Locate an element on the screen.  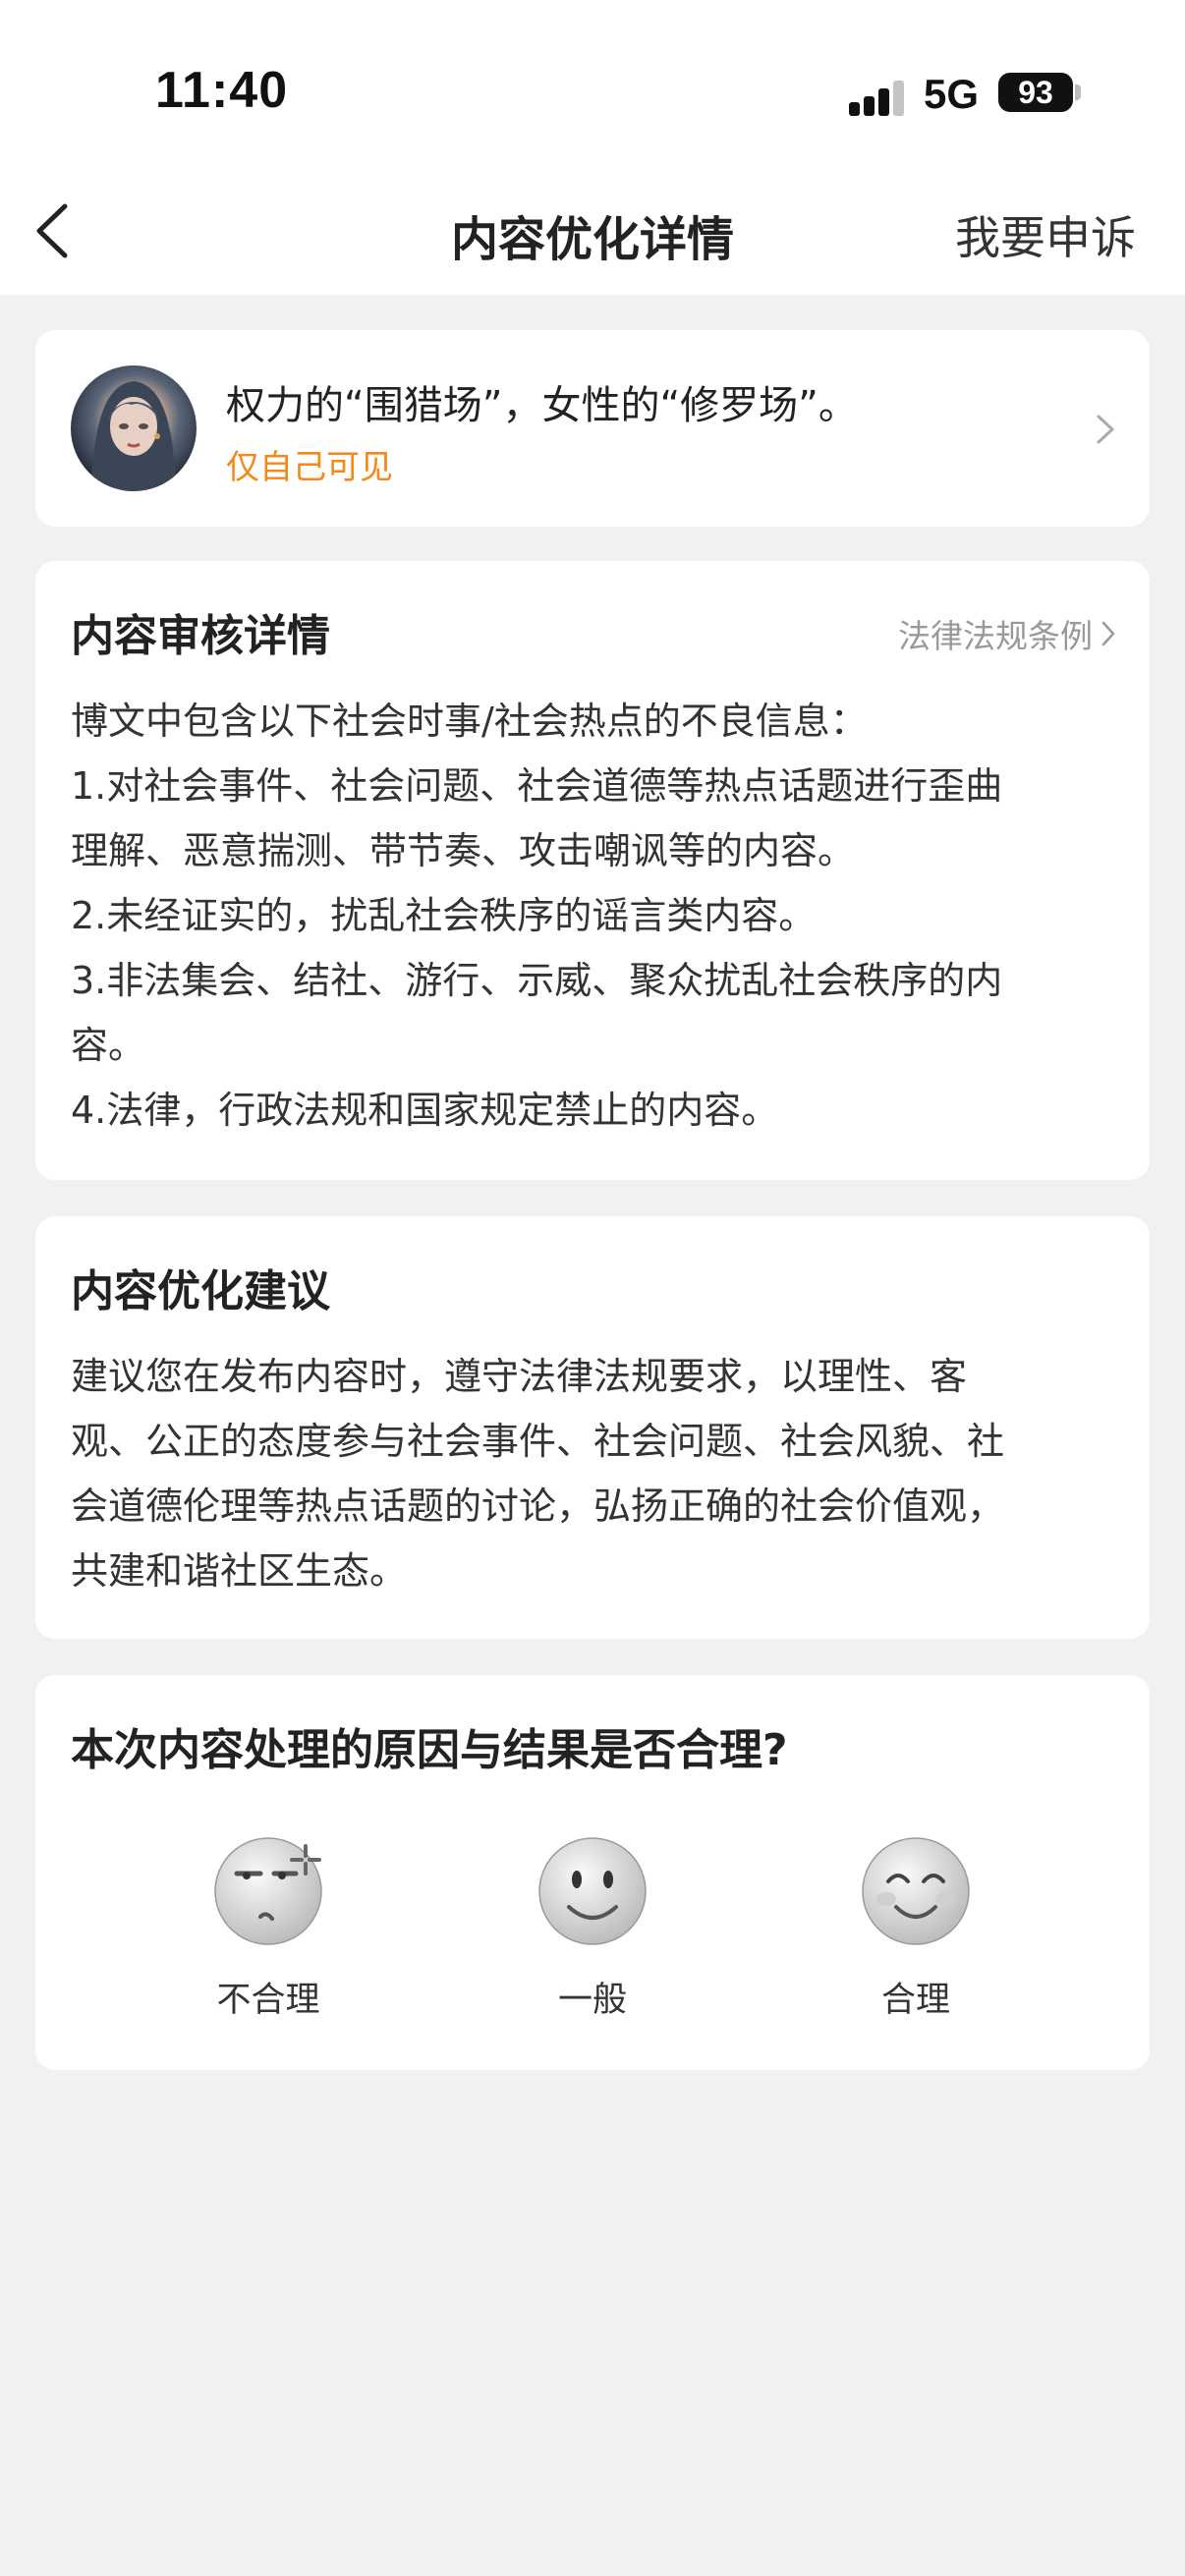
rating-option-label: 一般 is located at coordinates (592, 2000).